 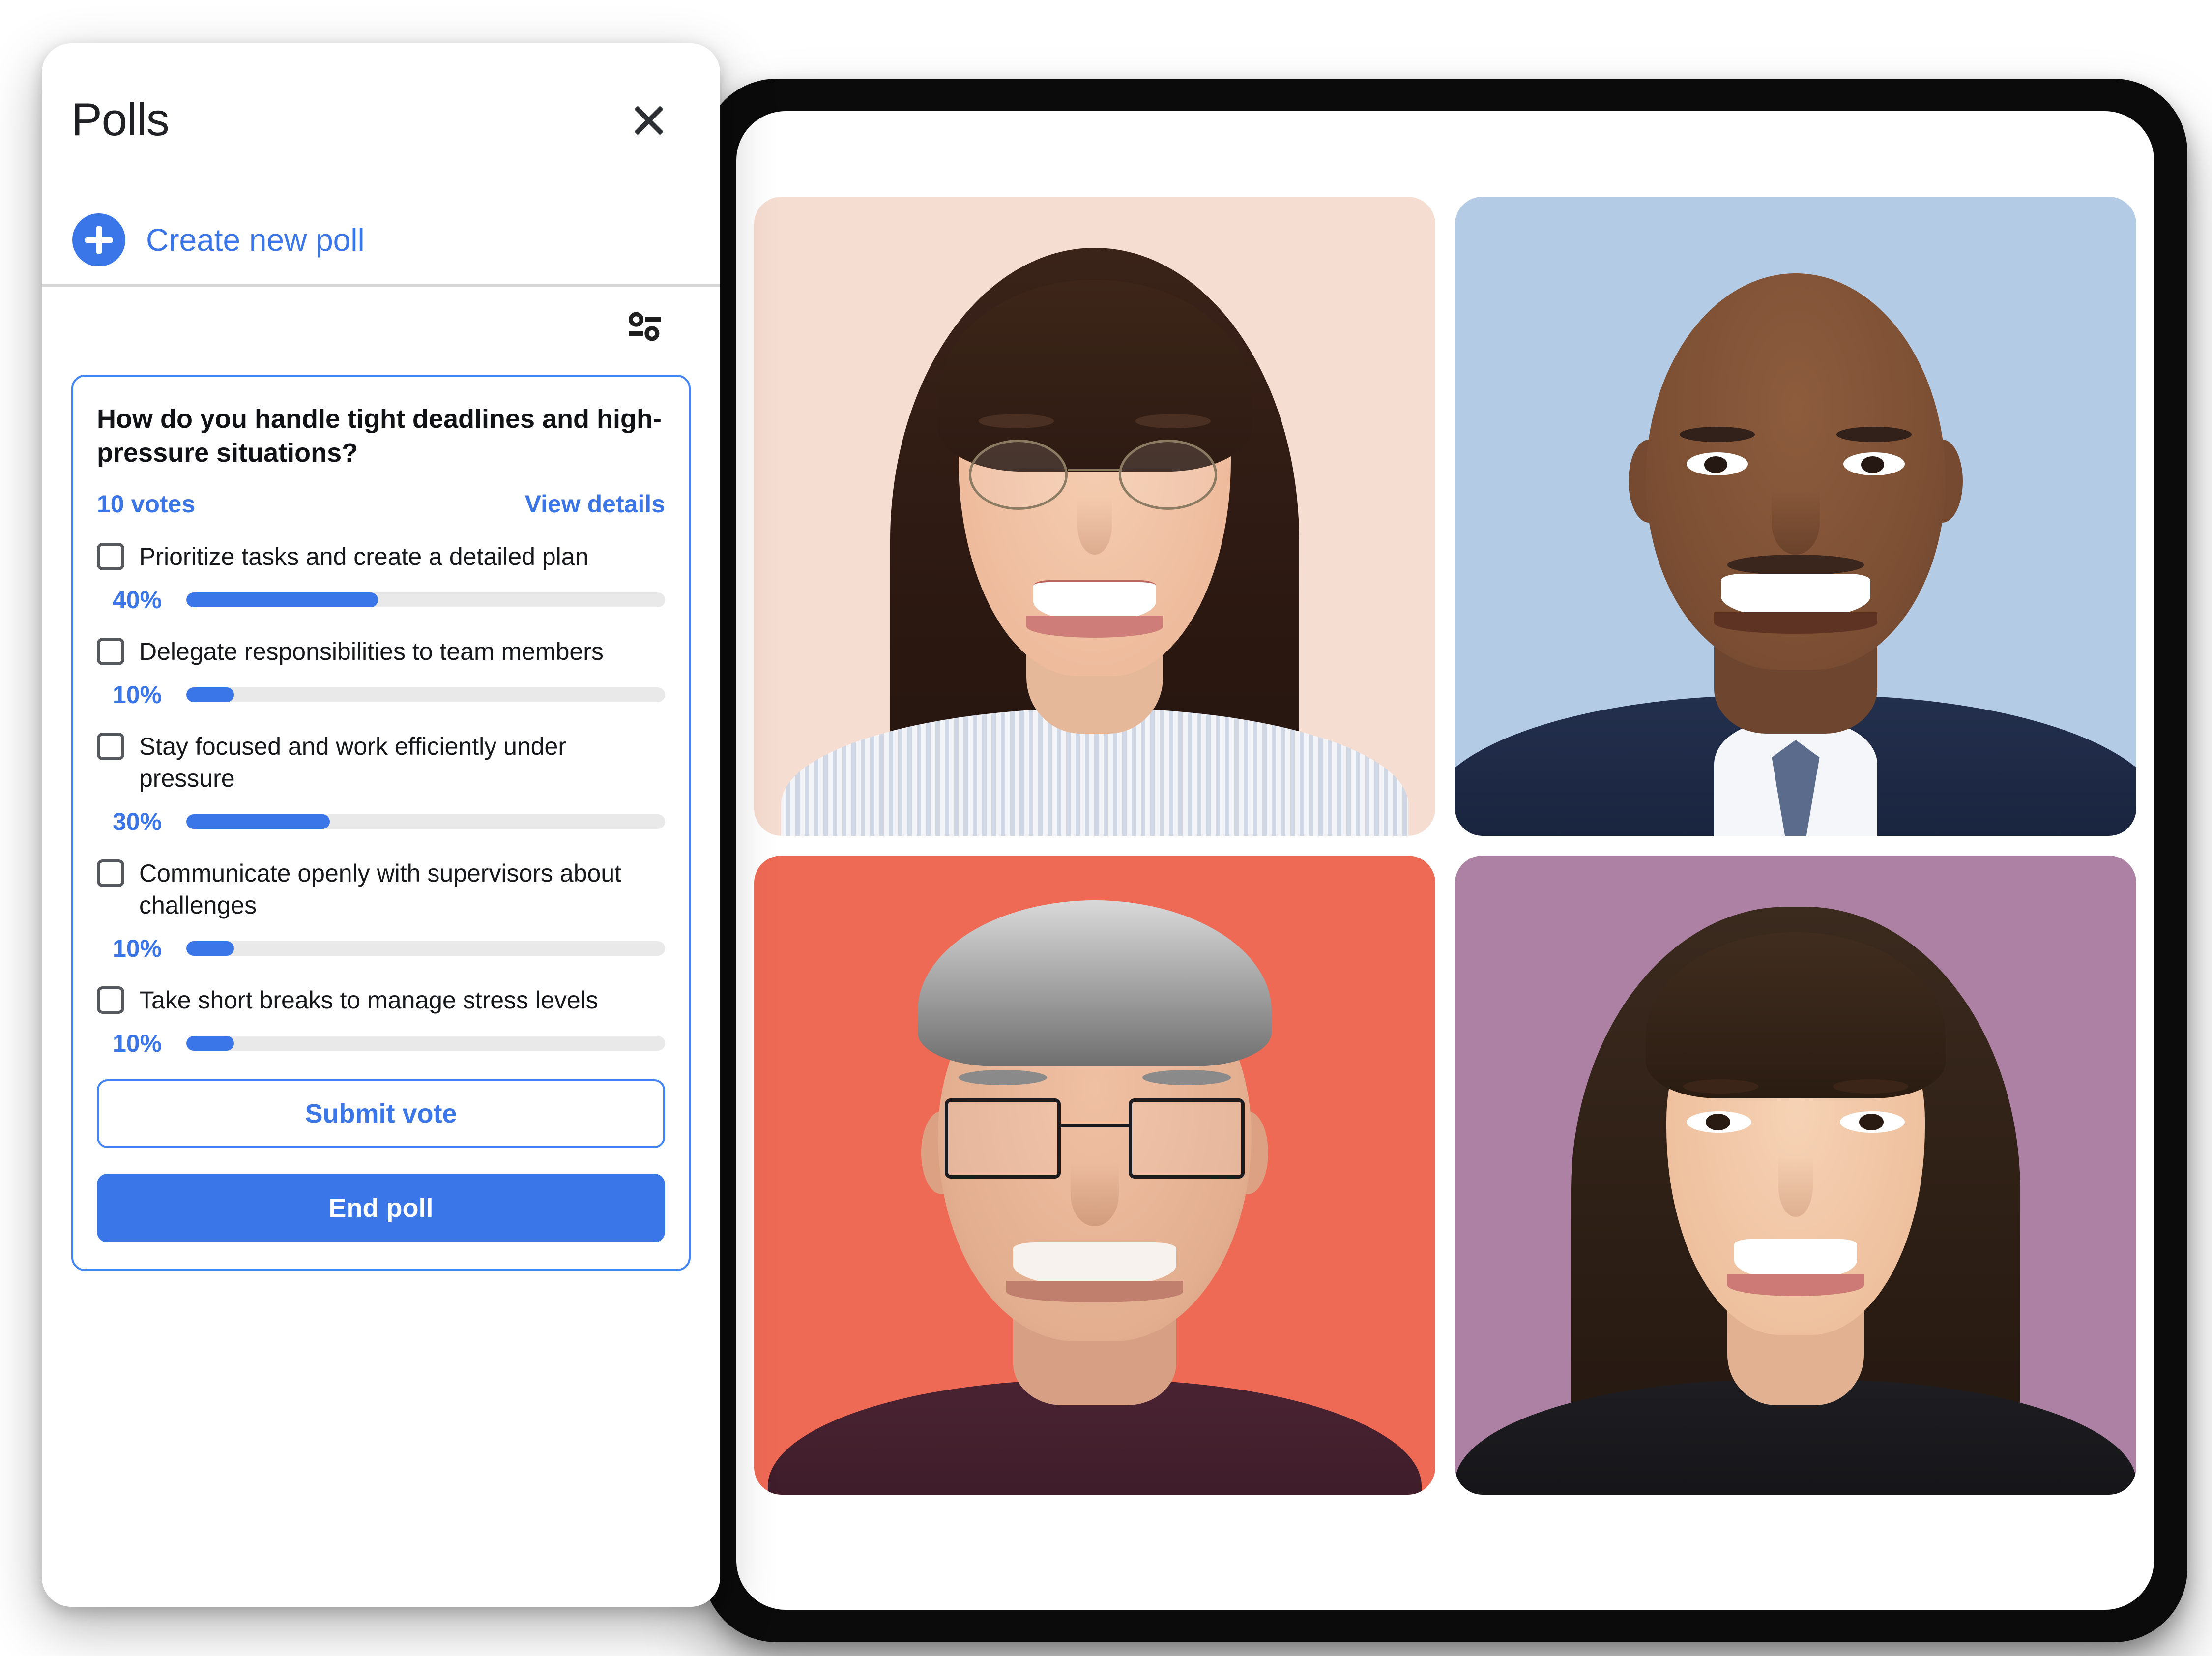 What do you see at coordinates (381, 1114) in the screenshot?
I see `submit-vote-button: Submit vote` at bounding box center [381, 1114].